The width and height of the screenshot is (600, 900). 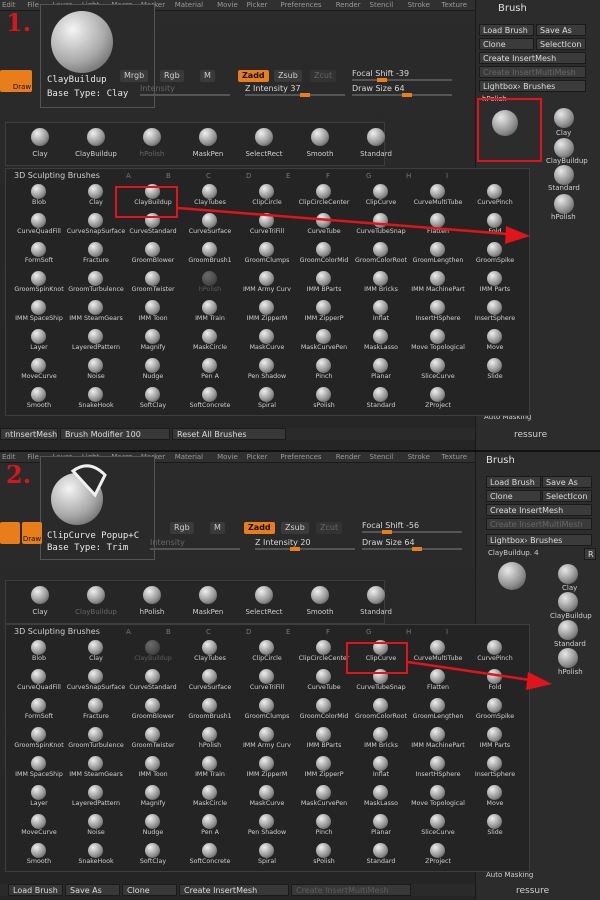 What do you see at coordinates (381, 253) in the screenshot?
I see `brush-cell-groomcolorroot: GroomColorRoot` at bounding box center [381, 253].